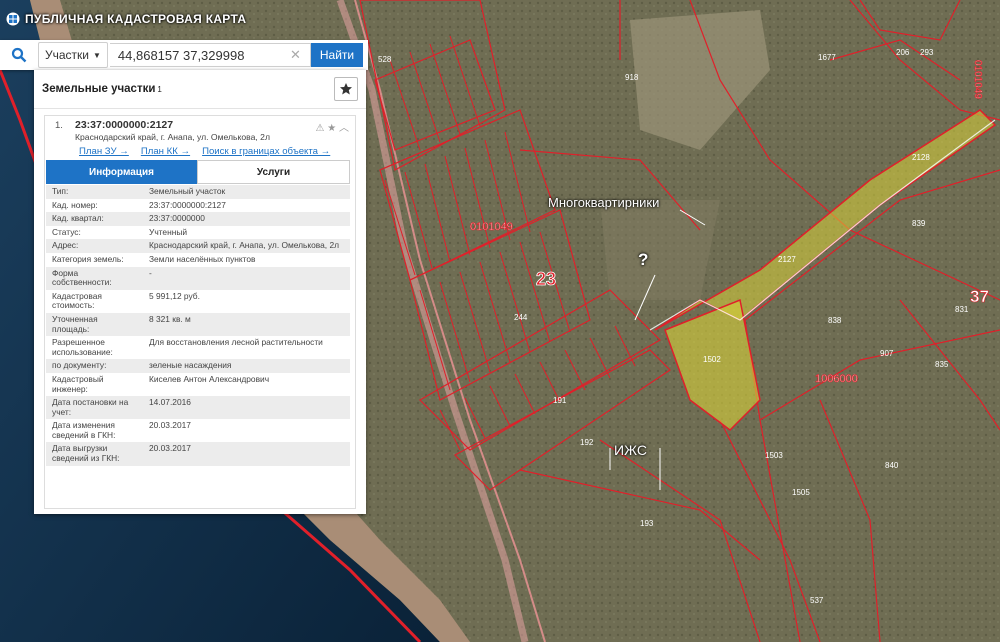  Describe the element at coordinates (94, 301) in the screenshot. I see `row-key: Кадастровая стоимость:` at that location.